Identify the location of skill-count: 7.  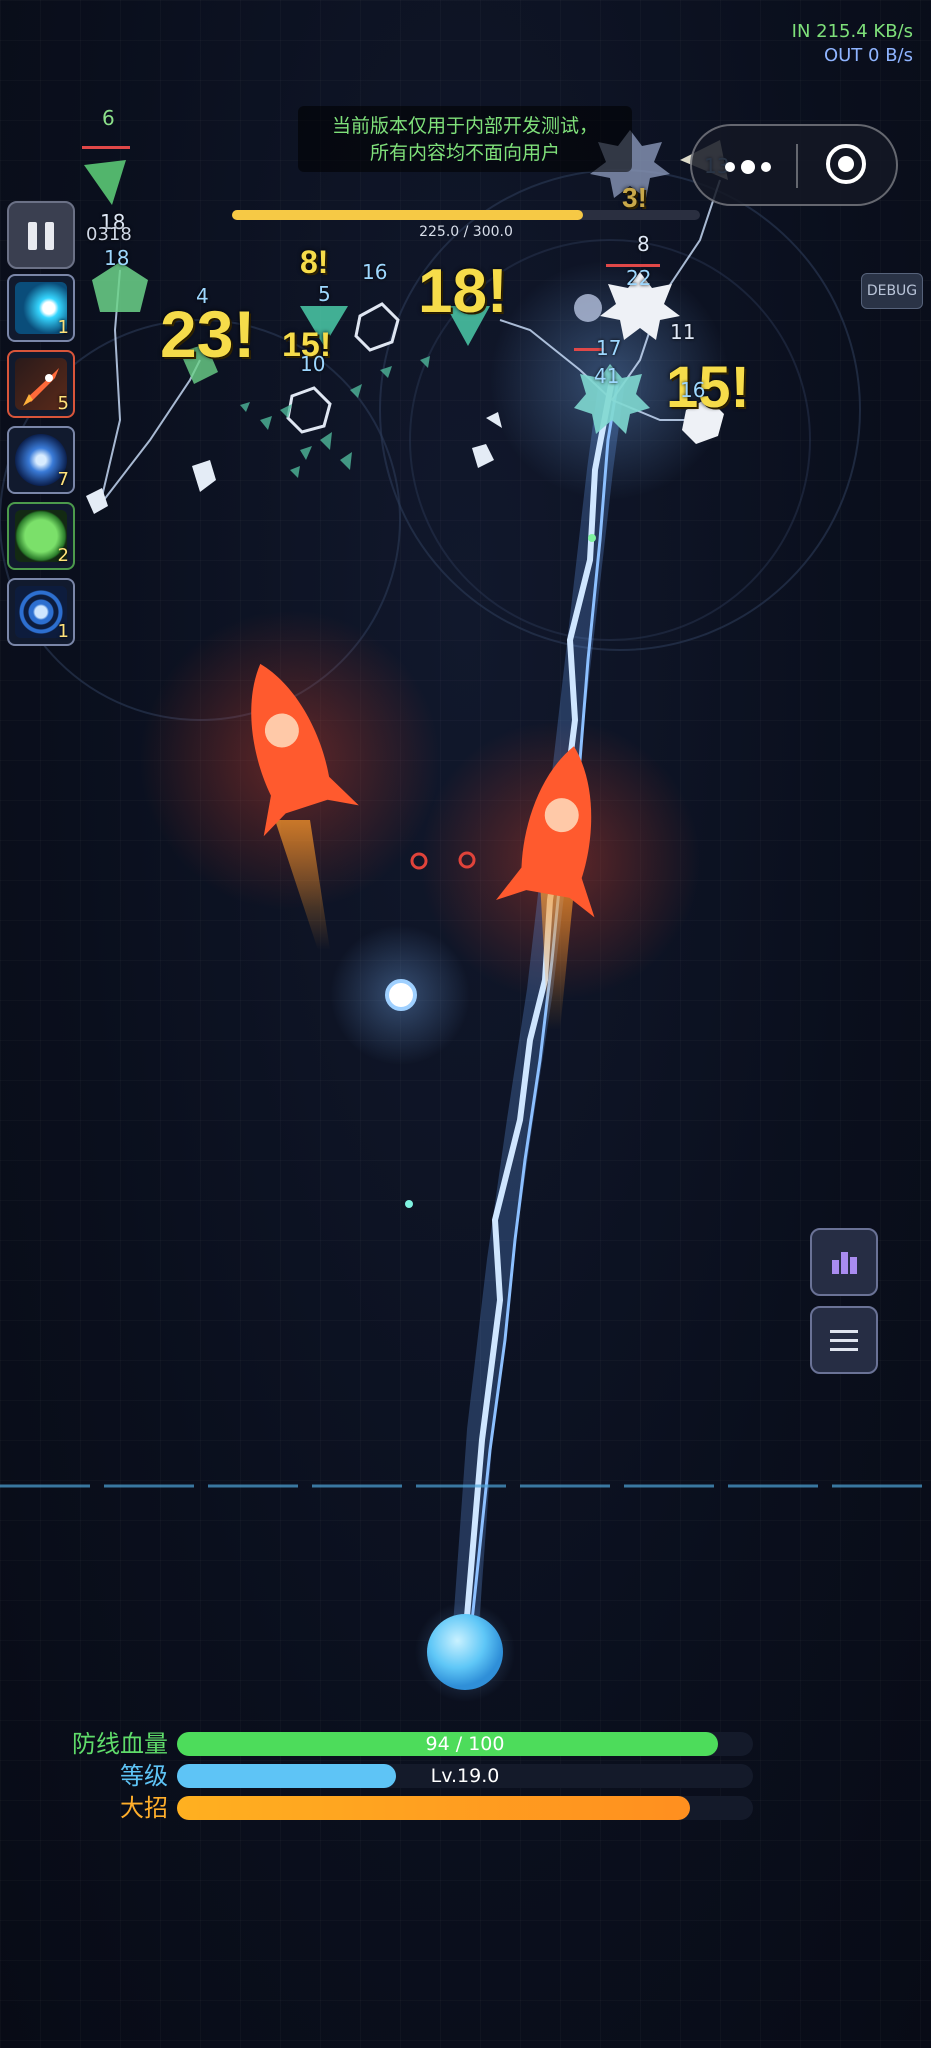
(63, 479).